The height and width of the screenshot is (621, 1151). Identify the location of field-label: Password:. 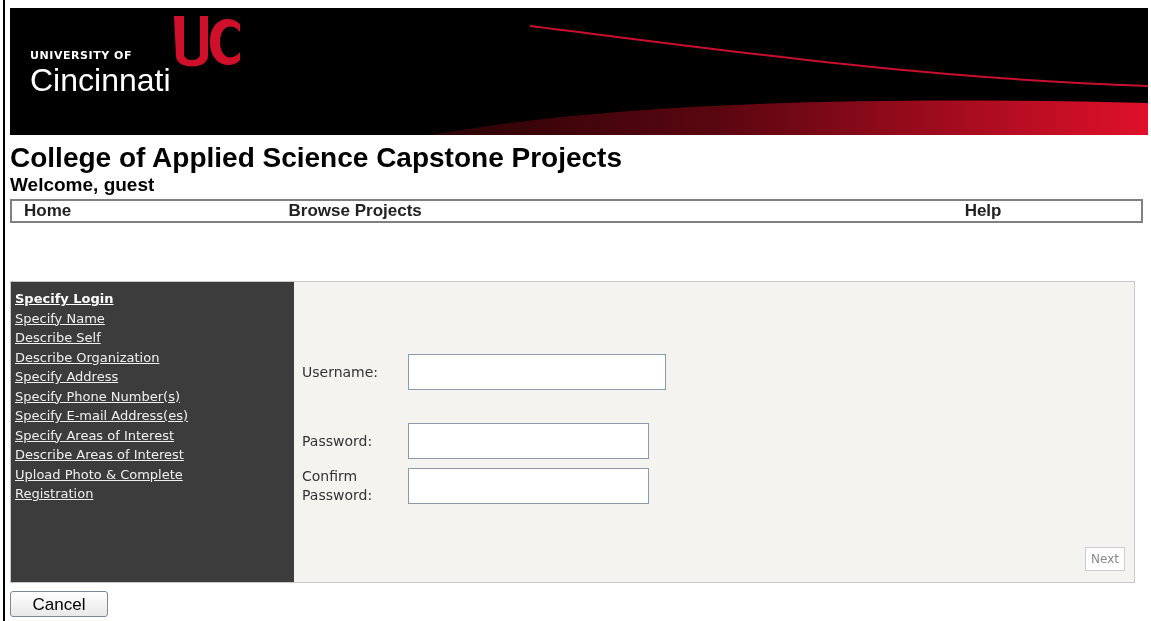
(338, 441).